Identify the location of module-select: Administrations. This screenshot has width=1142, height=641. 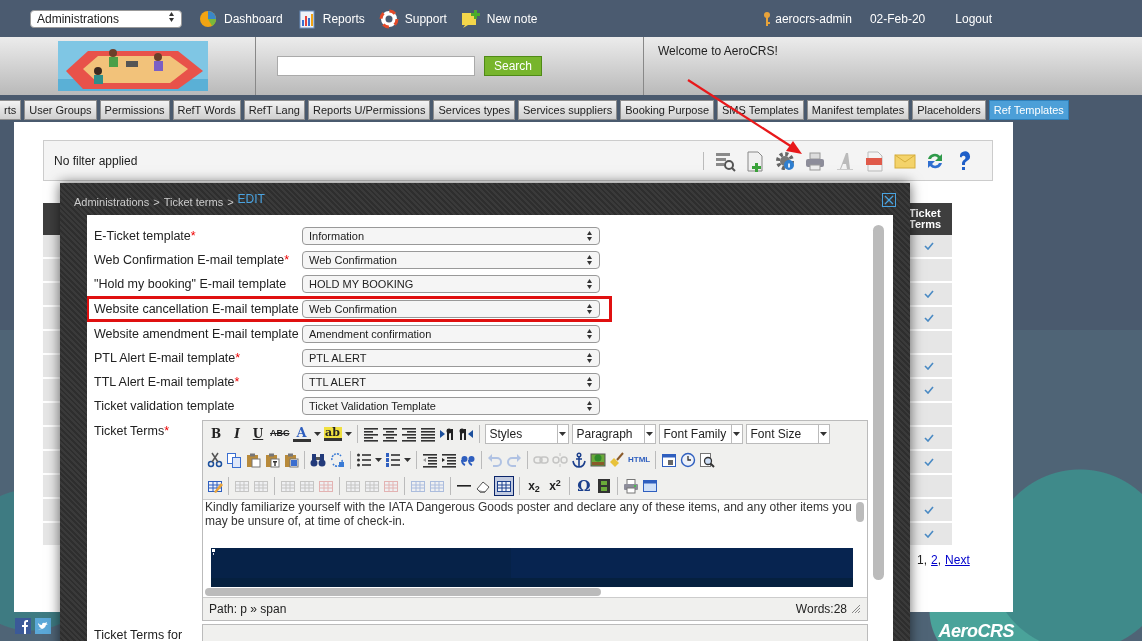
(106, 18).